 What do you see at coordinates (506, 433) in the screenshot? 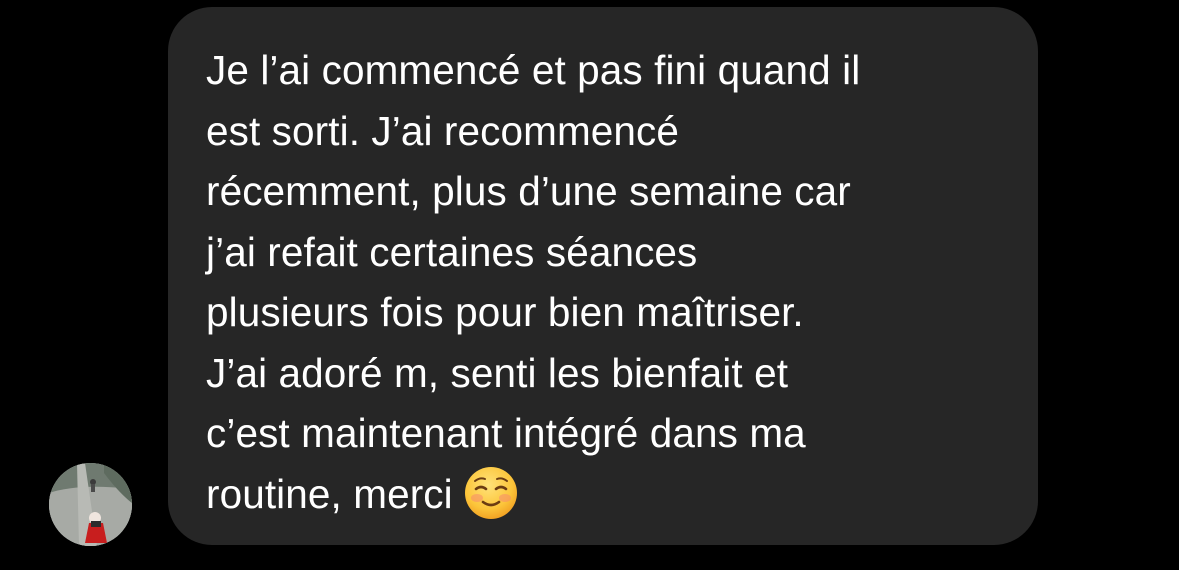
I see `message-line: c’est maintenant intégré dans ma` at bounding box center [506, 433].